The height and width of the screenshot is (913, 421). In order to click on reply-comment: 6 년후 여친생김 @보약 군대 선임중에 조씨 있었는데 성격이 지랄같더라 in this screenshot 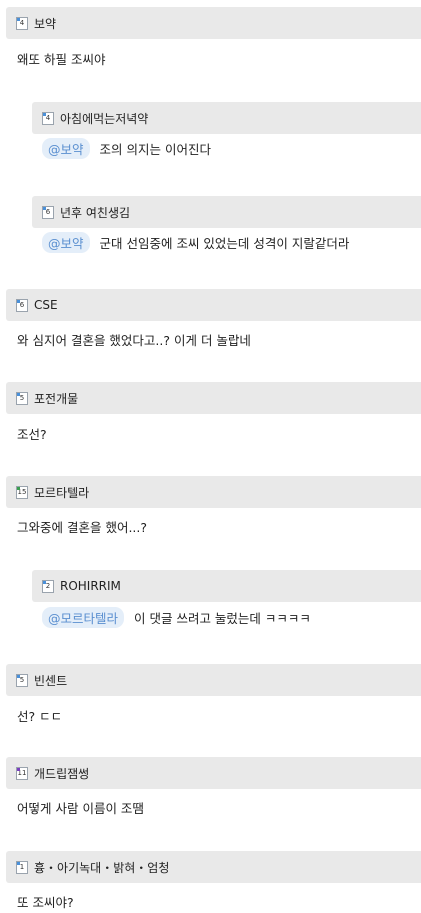, I will do `click(210, 231)`.